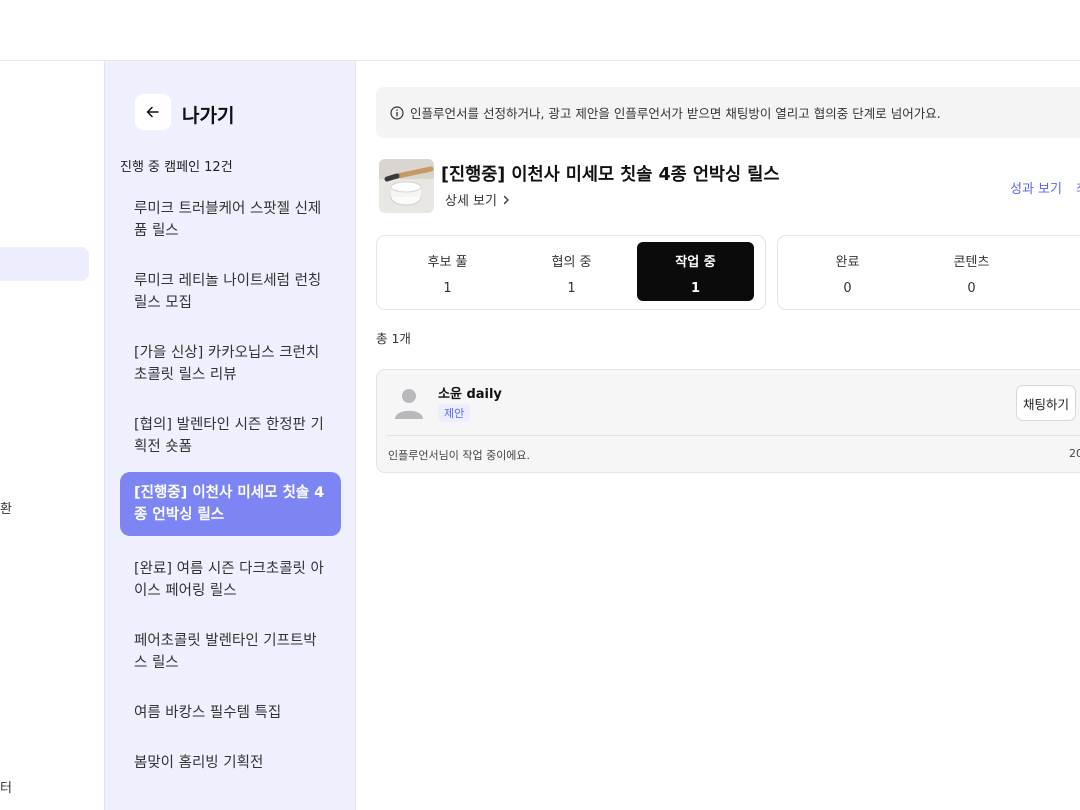 The width and height of the screenshot is (1080, 810). I want to click on back-label: 나가기, so click(208, 114).